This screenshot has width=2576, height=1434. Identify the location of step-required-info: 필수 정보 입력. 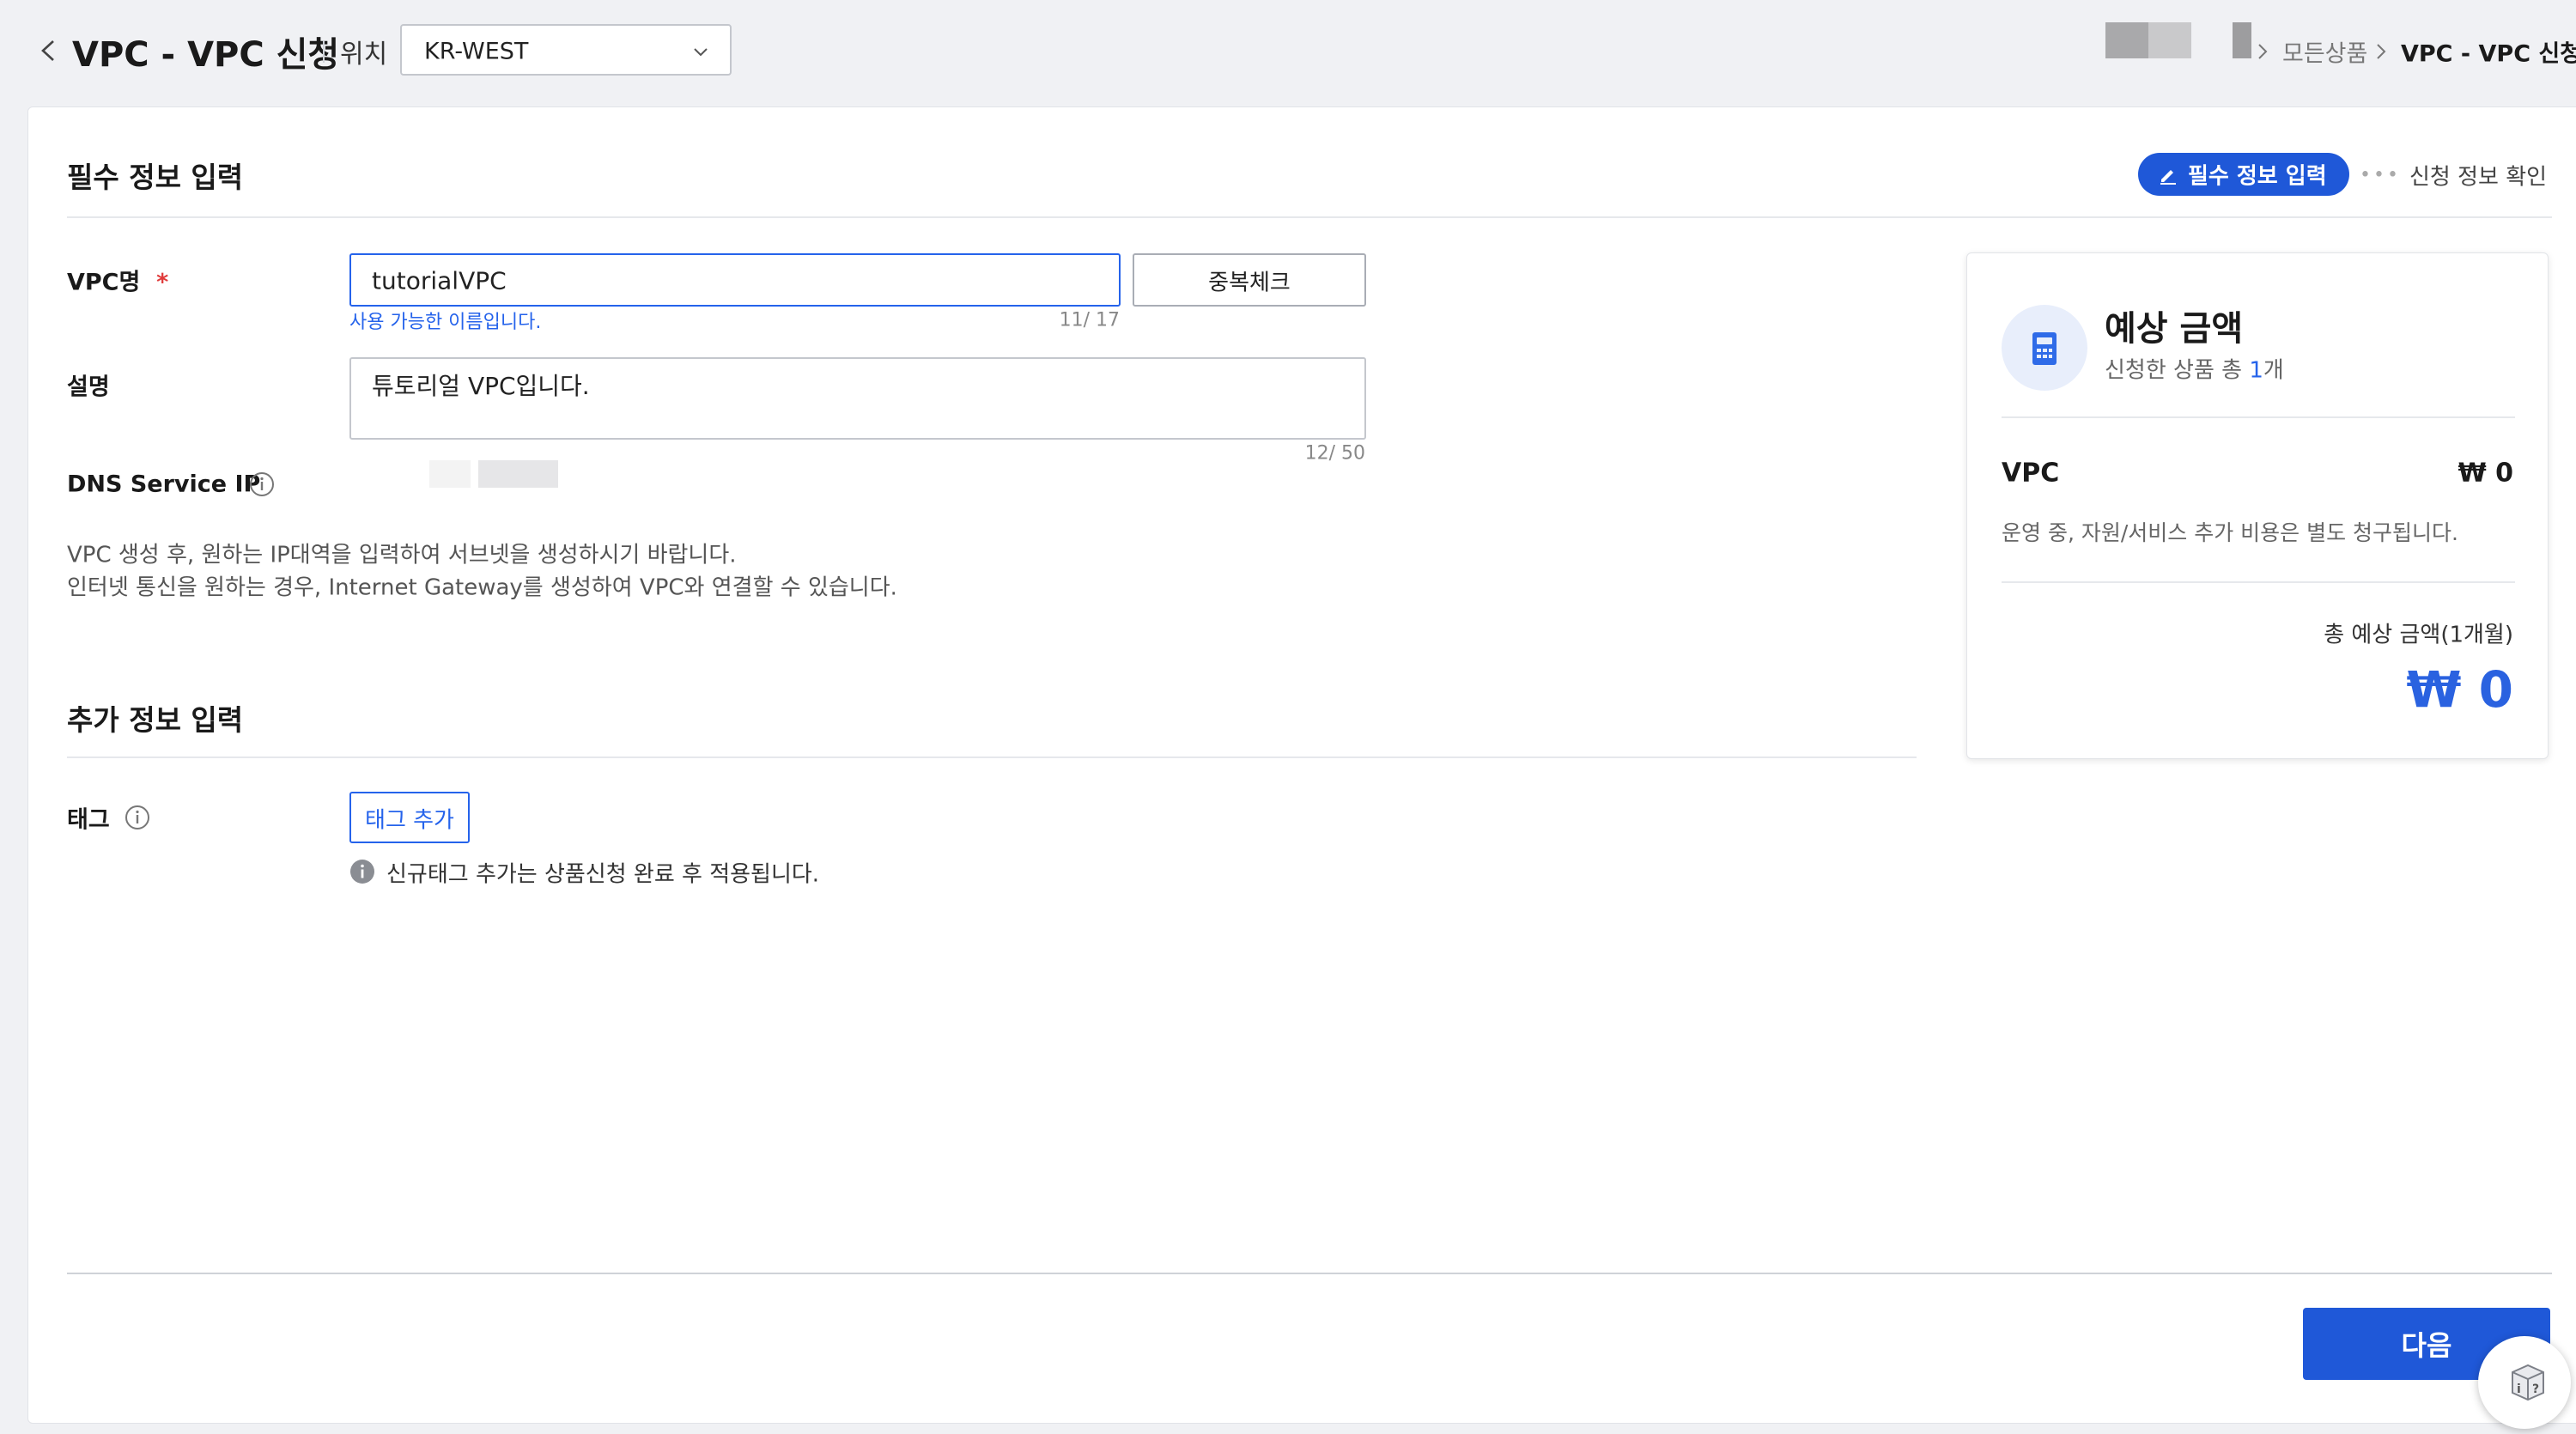
(2244, 175).